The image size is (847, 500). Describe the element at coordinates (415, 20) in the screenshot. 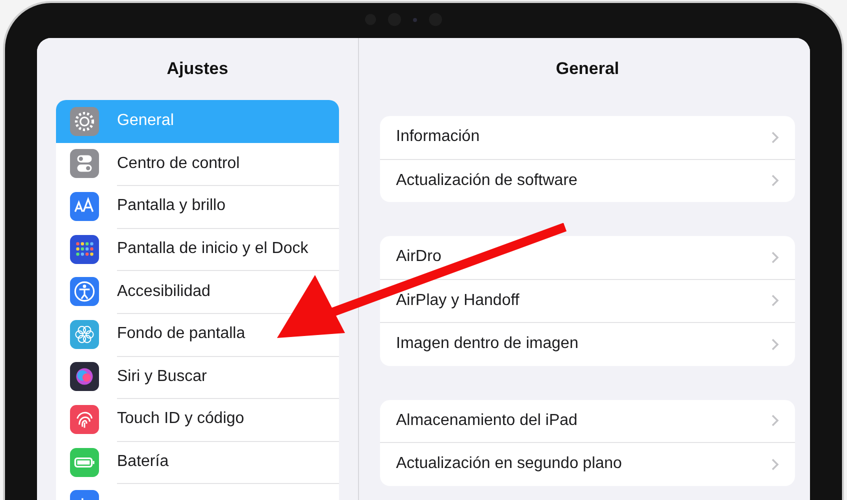

I see `sensor-icon` at that location.